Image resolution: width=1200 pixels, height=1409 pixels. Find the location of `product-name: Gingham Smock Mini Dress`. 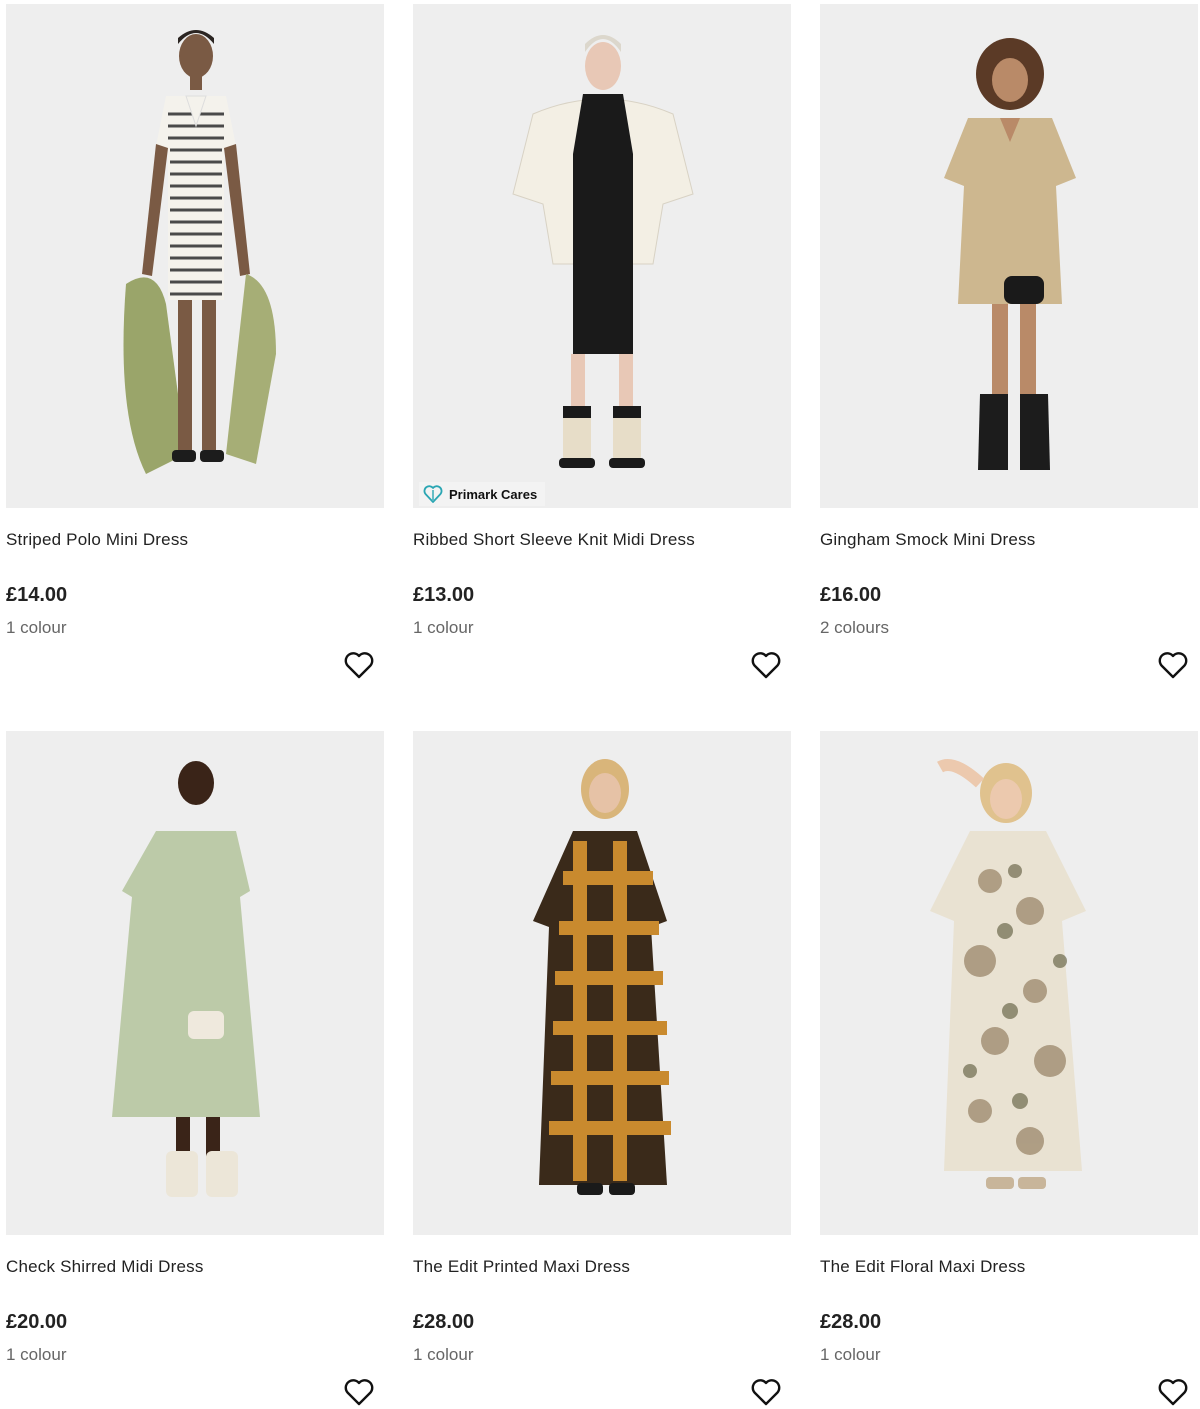

product-name: Gingham Smock Mini Dress is located at coordinates (927, 540).